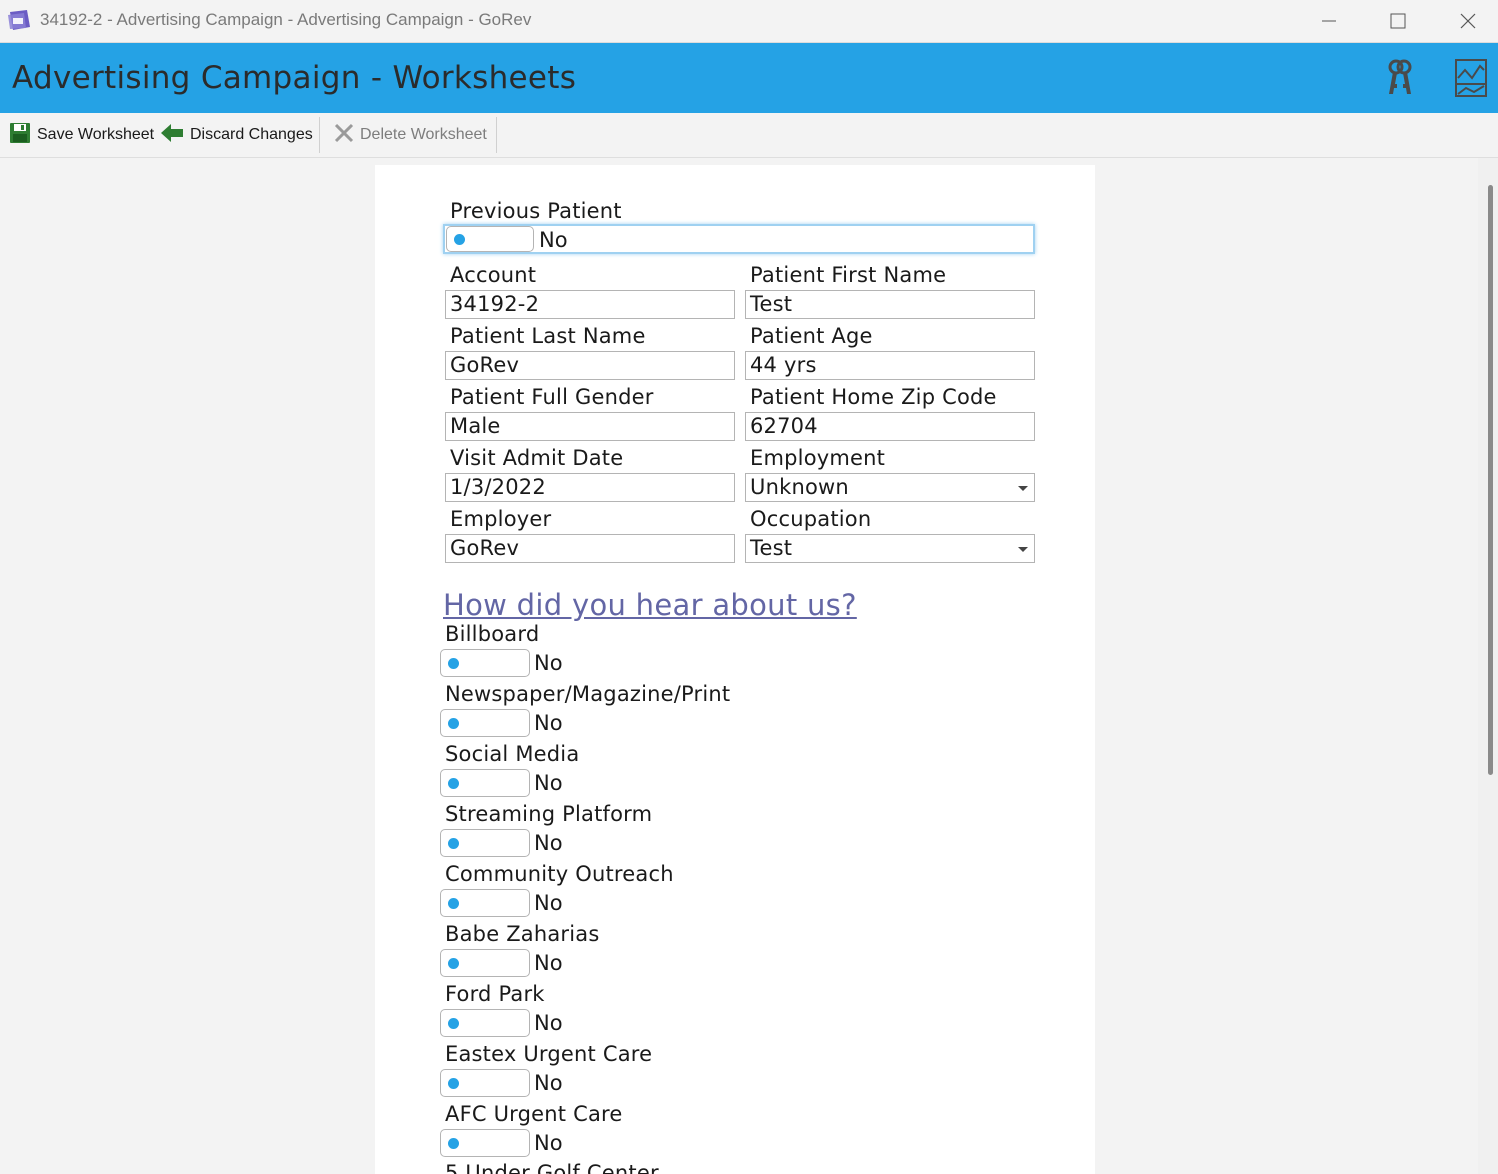 The height and width of the screenshot is (1174, 1498). I want to click on employment-select: Unknown, so click(890, 487).